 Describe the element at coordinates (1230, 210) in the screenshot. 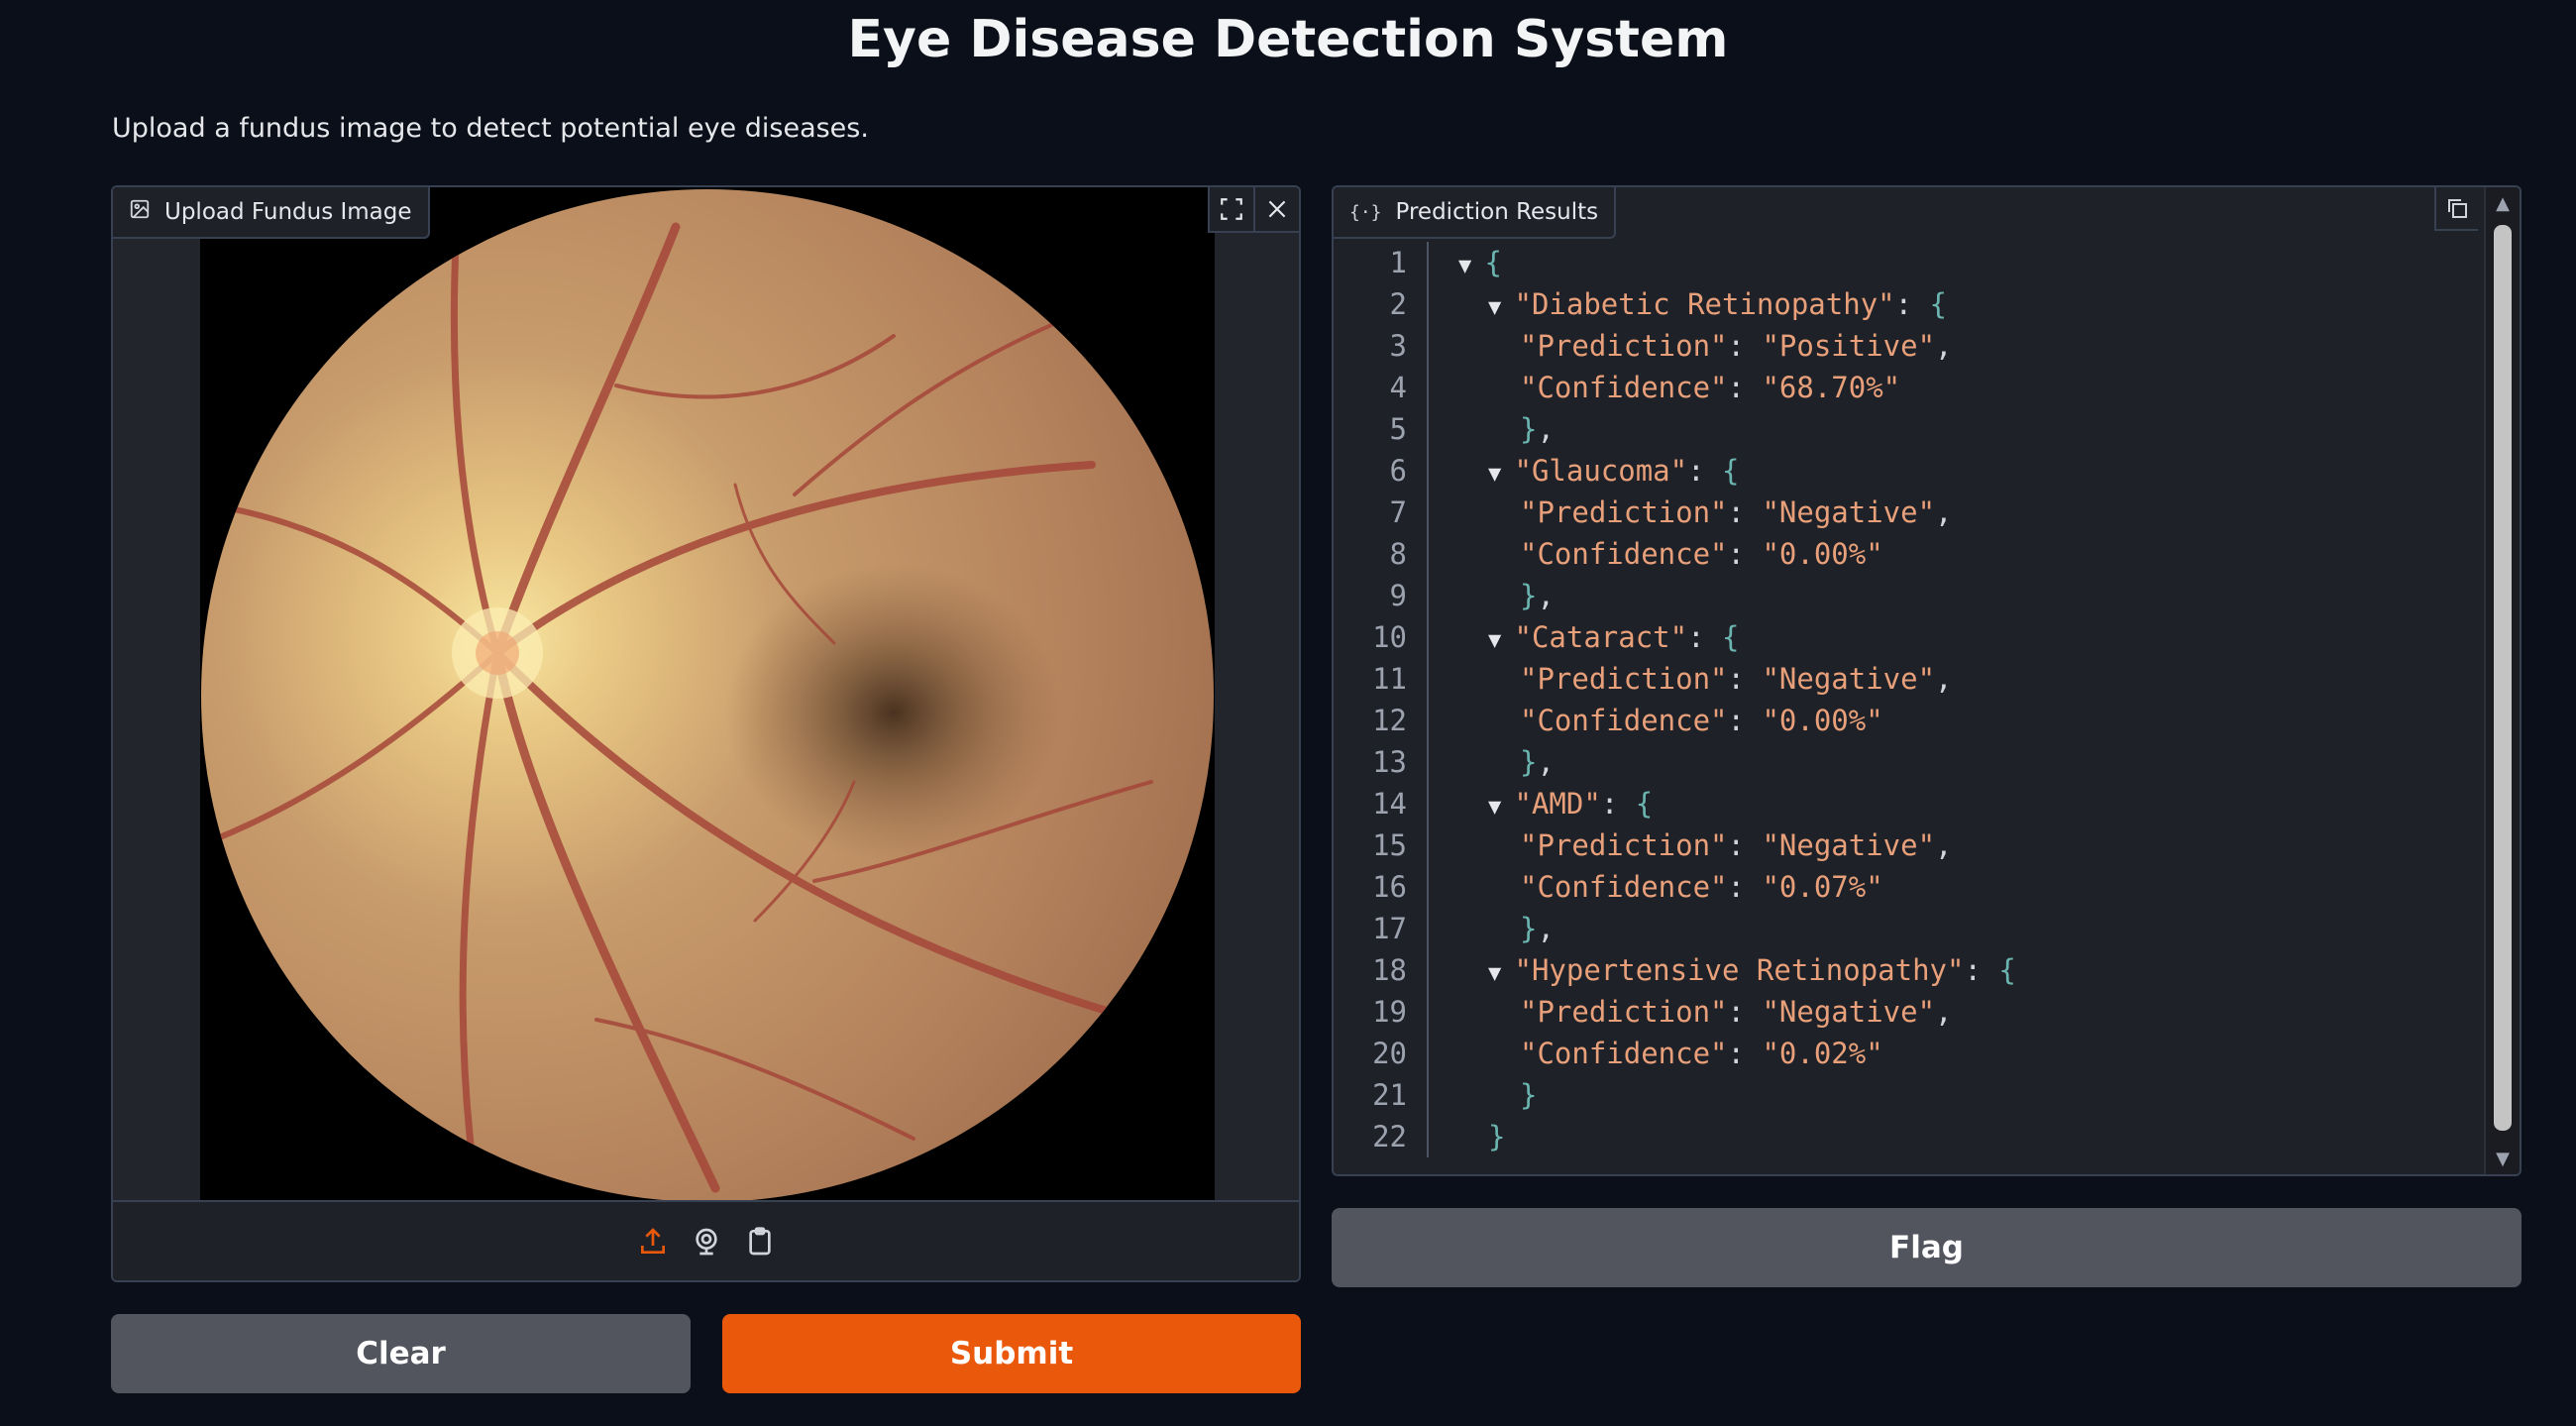

I see `fullscreen-button` at that location.